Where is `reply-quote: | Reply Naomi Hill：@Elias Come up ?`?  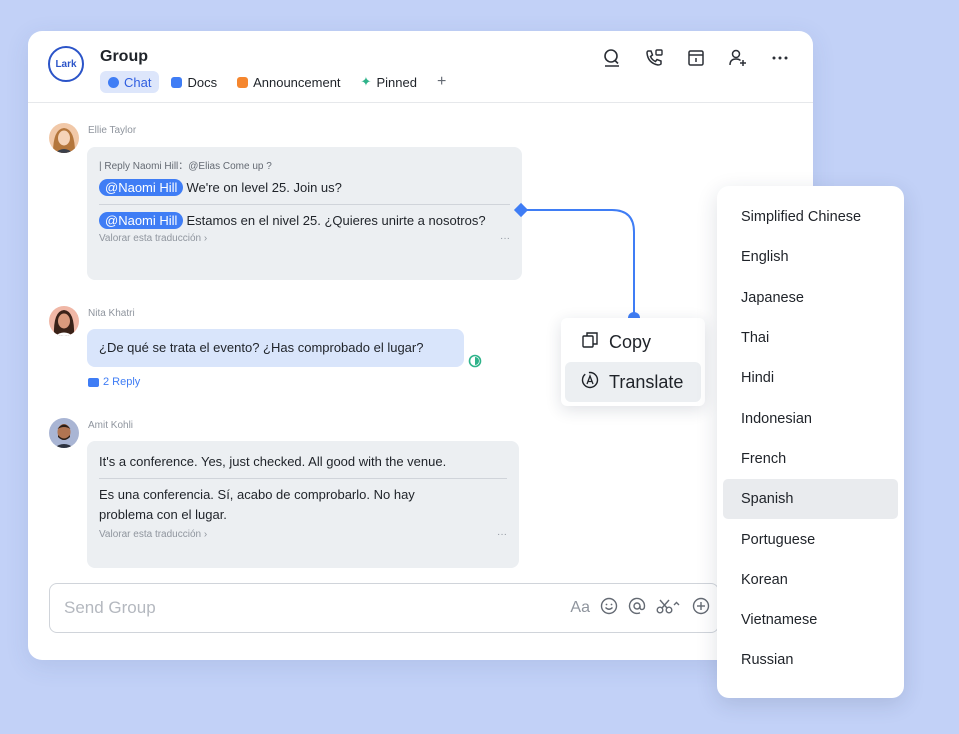 reply-quote: | Reply Naomi Hill：@Elias Come up ? is located at coordinates (185, 166).